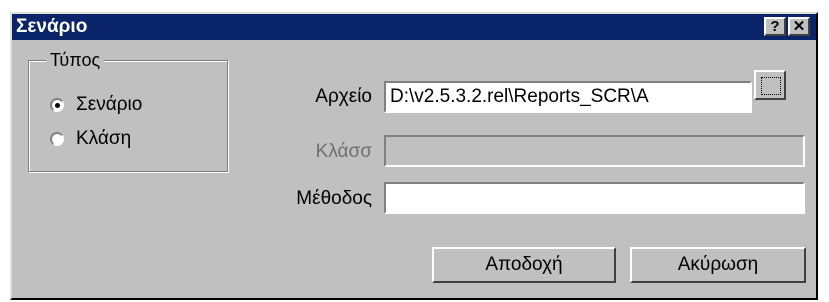 The width and height of the screenshot is (829, 302). Describe the element at coordinates (594, 198) in the screenshot. I see `method-input` at that location.